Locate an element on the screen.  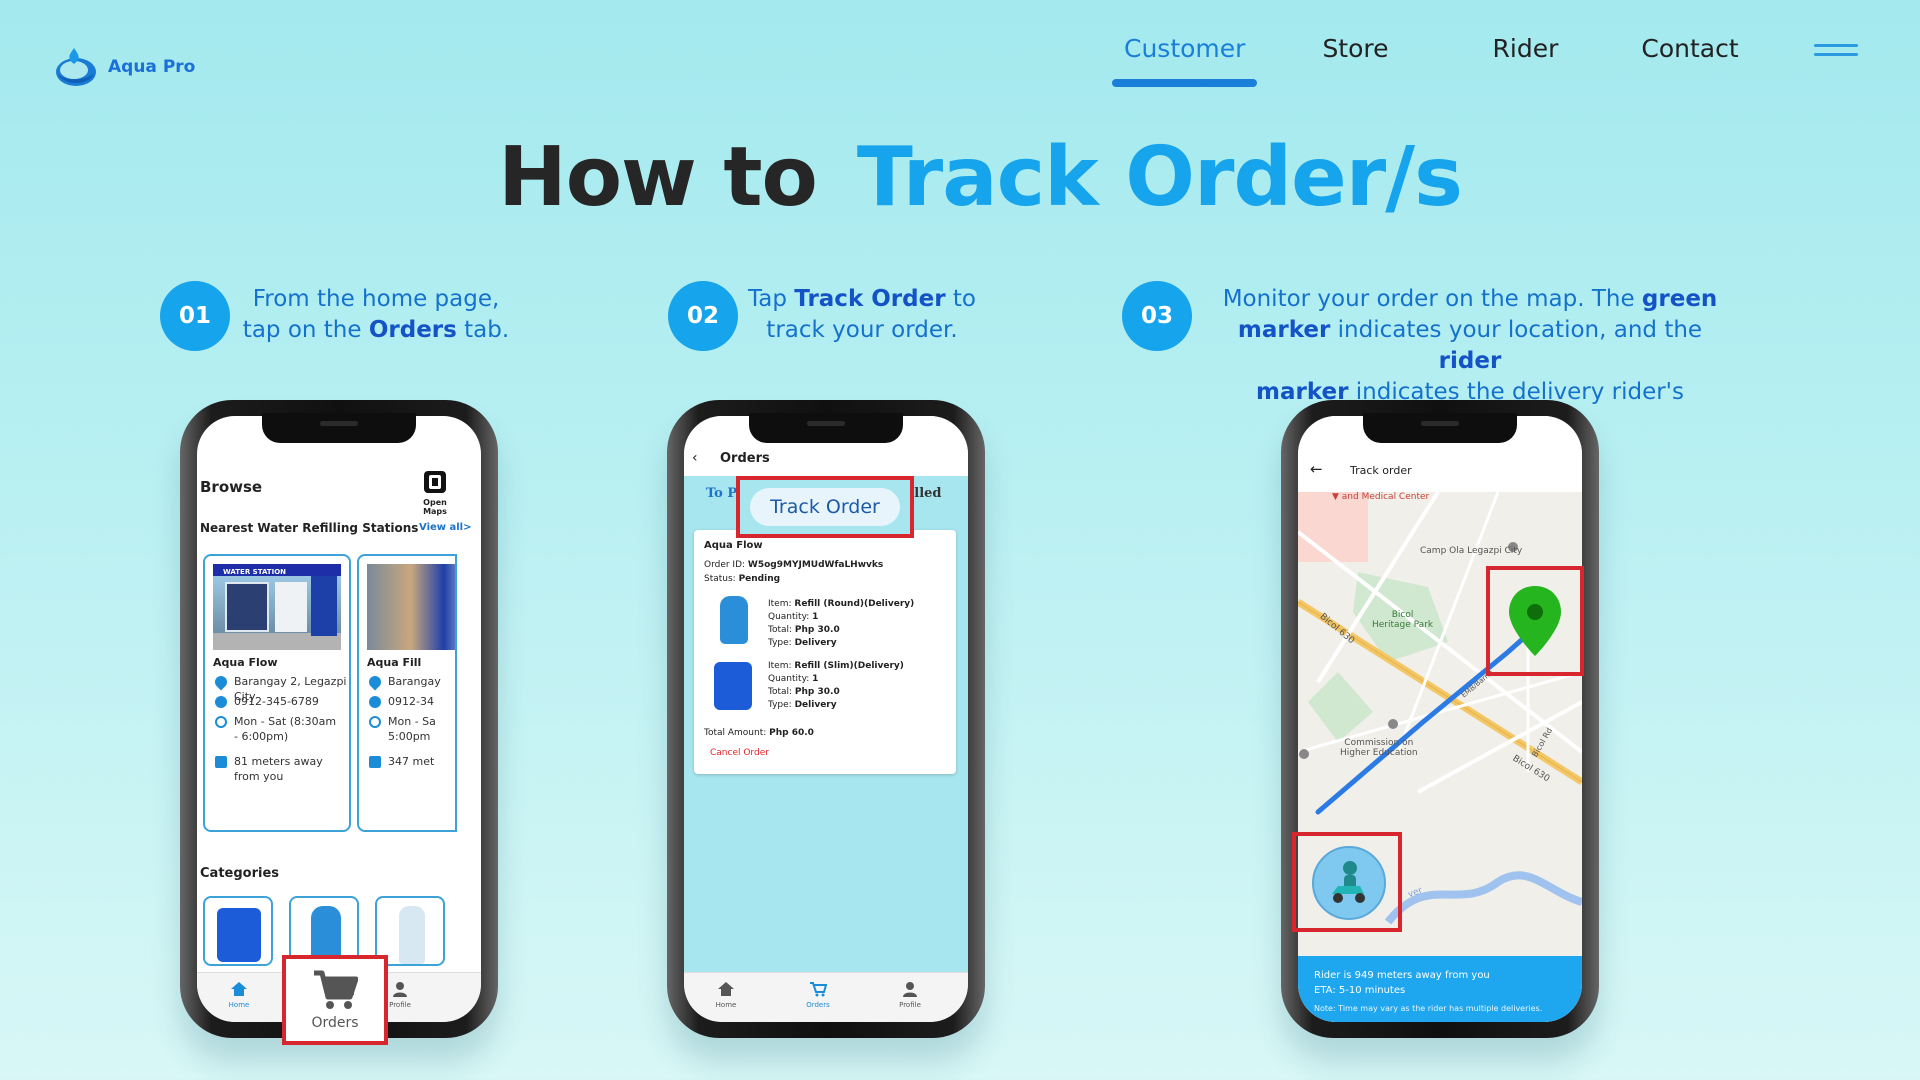
main-nav: Customer Store Rider Contact is located at coordinates (1424, 60).